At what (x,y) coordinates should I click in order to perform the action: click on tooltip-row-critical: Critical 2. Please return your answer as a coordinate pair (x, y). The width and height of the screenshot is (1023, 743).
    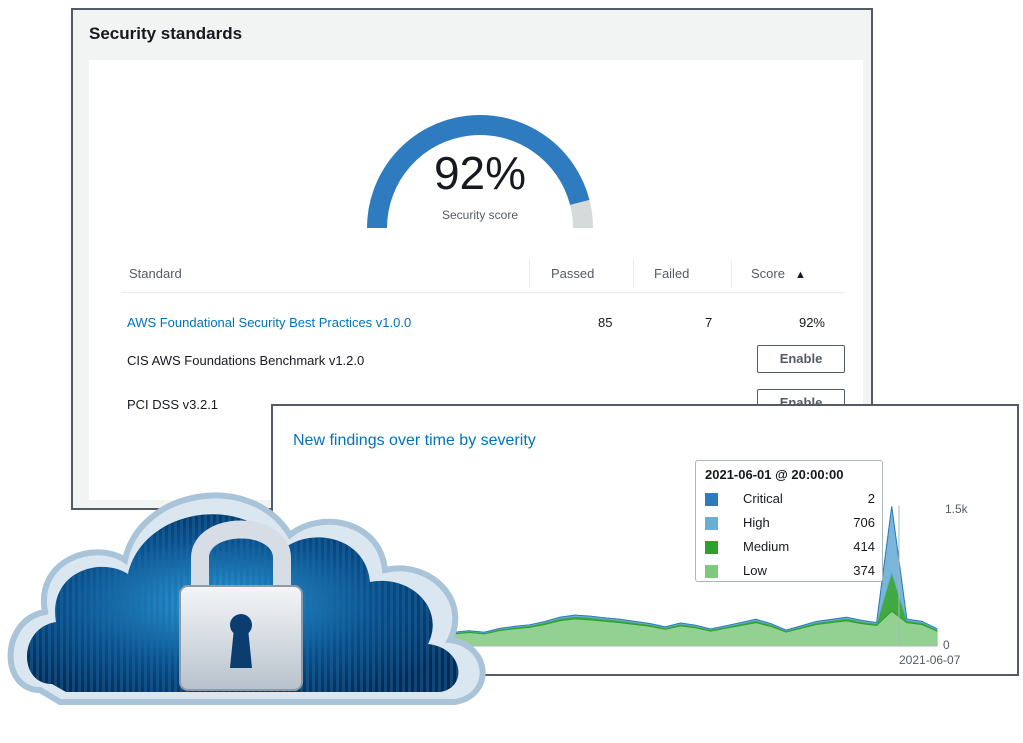
    Looking at the image, I should click on (790, 501).